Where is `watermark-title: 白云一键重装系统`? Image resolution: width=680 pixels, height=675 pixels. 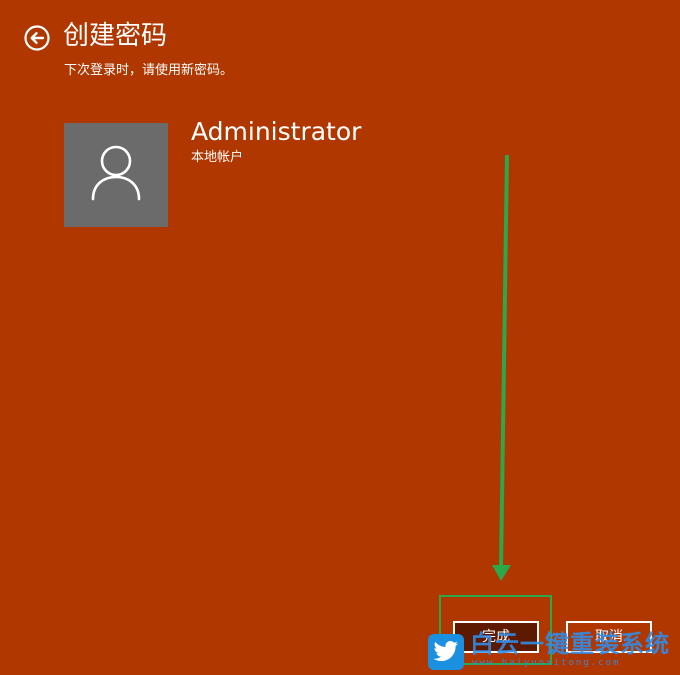 watermark-title: 白云一键重装系统 is located at coordinates (570, 644).